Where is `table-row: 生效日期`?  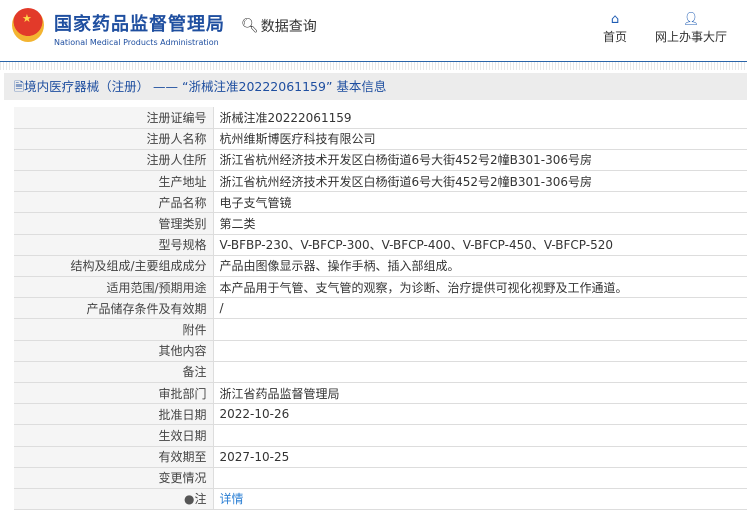
table-row: 生效日期 is located at coordinates (380, 435).